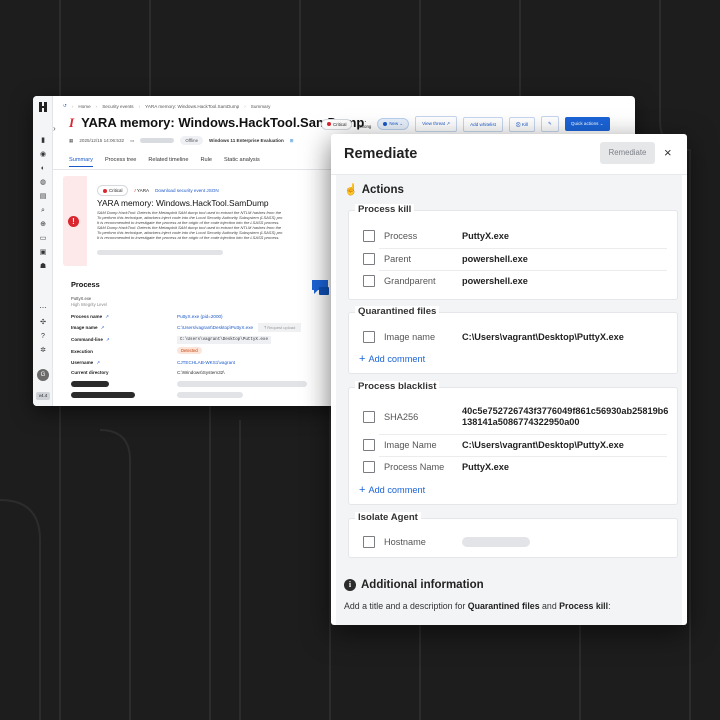 Image resolution: width=720 pixels, height=720 pixels. I want to click on threat-icon: ◍, so click(43, 182).